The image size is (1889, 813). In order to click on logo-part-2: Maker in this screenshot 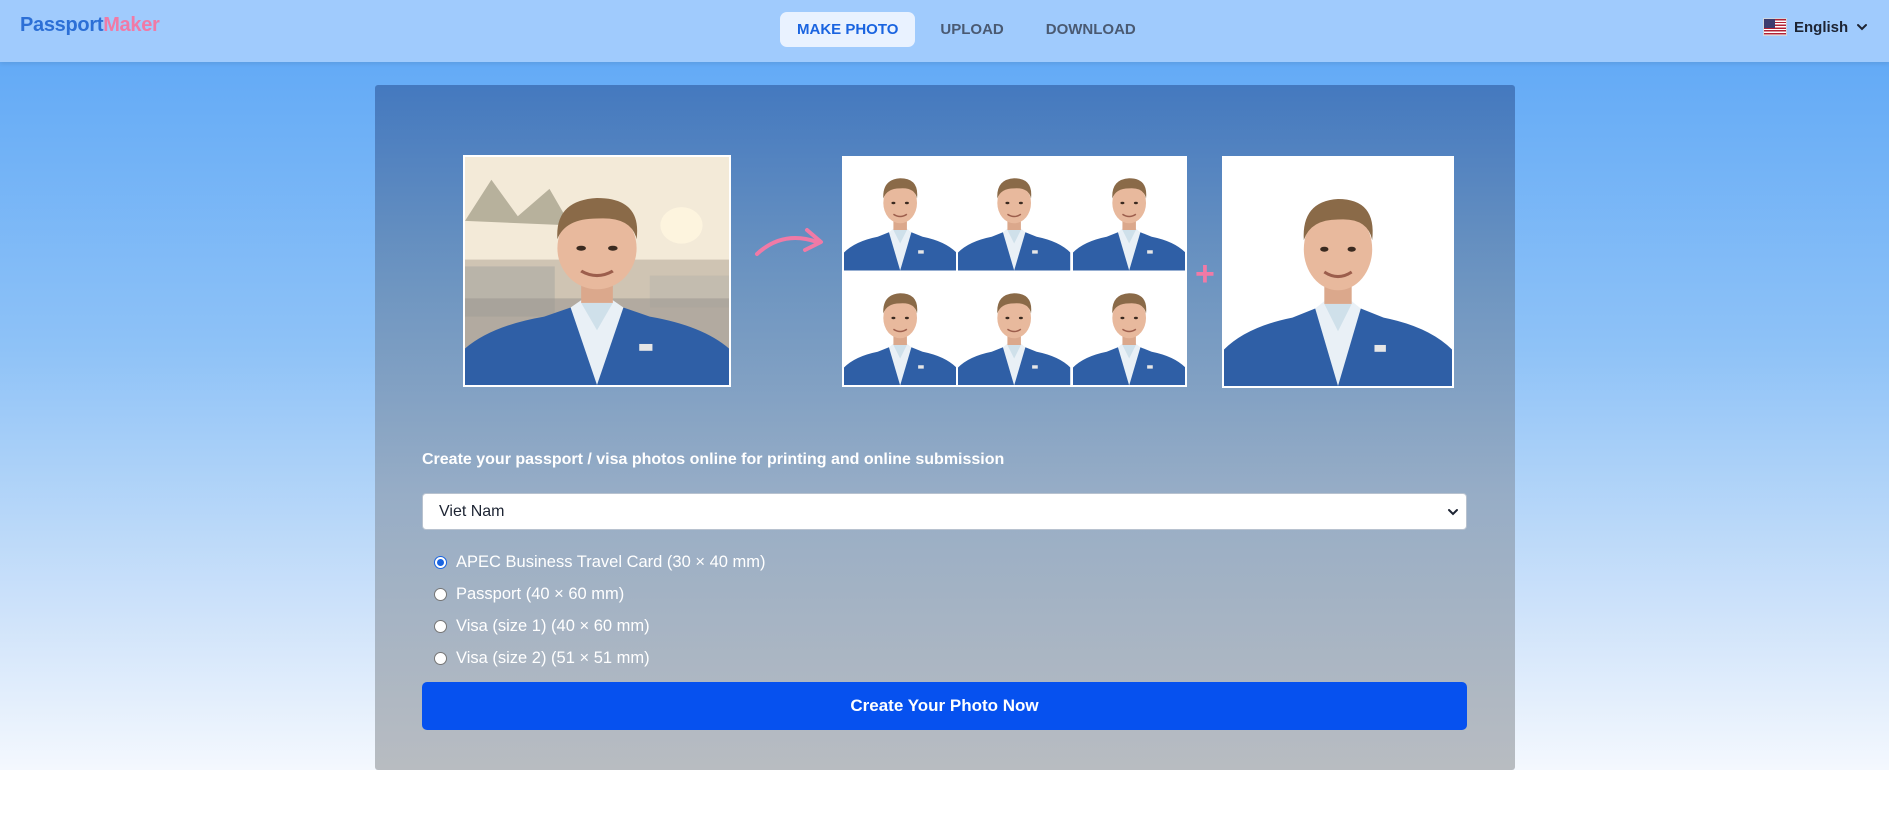, I will do `click(131, 25)`.